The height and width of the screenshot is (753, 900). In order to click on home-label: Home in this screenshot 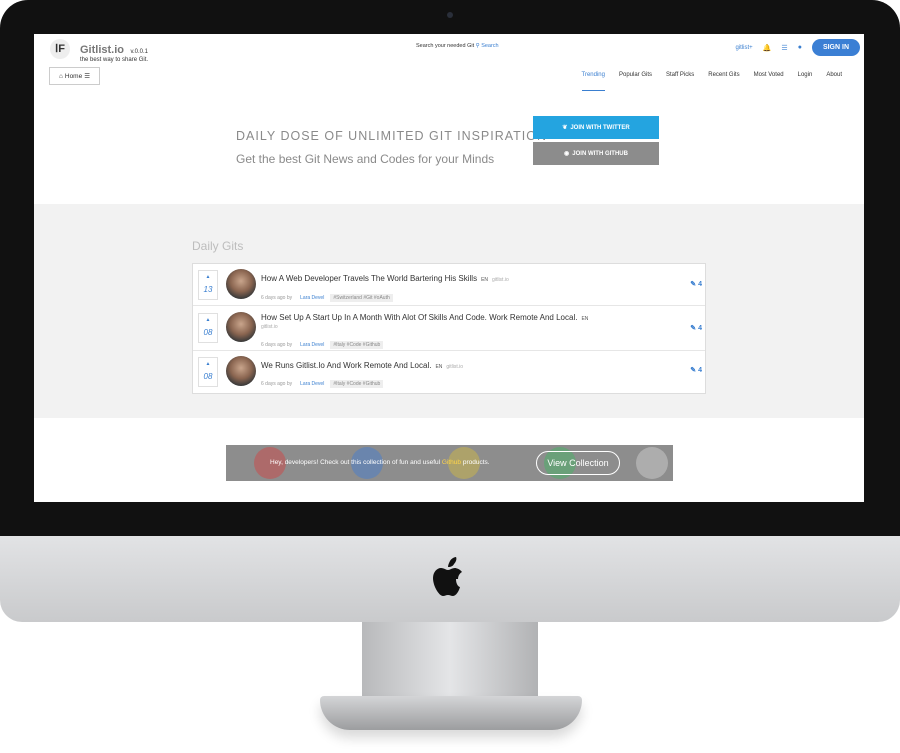, I will do `click(73, 76)`.